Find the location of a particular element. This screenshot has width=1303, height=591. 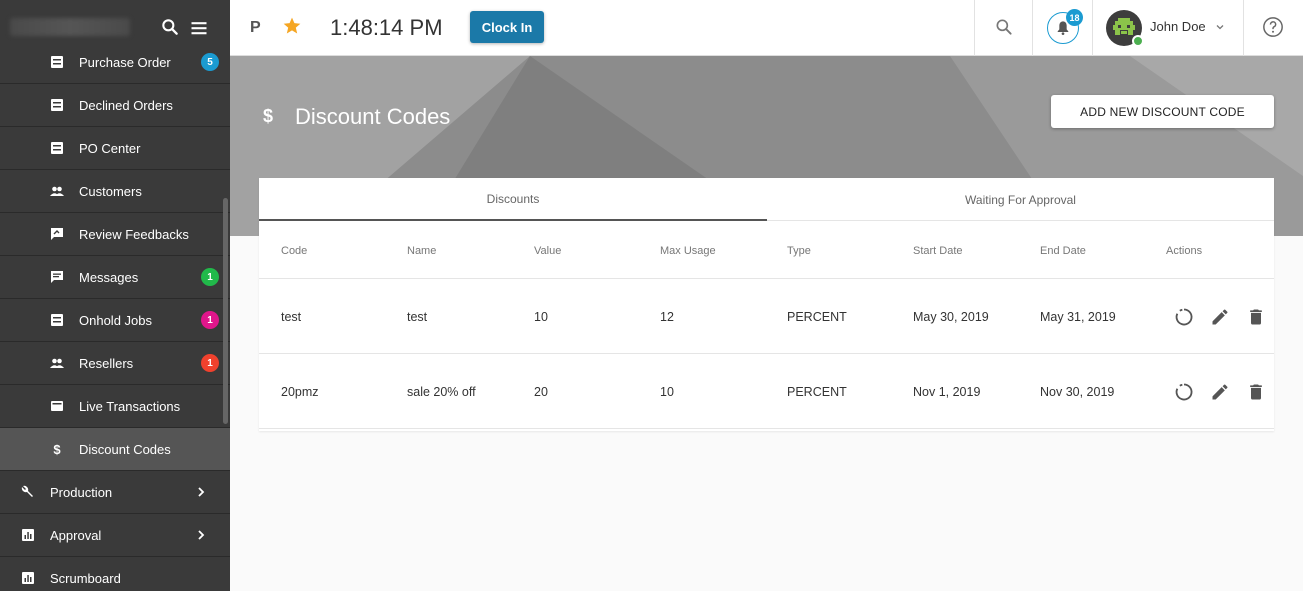

cell-name: sale 20% off is located at coordinates (441, 392).